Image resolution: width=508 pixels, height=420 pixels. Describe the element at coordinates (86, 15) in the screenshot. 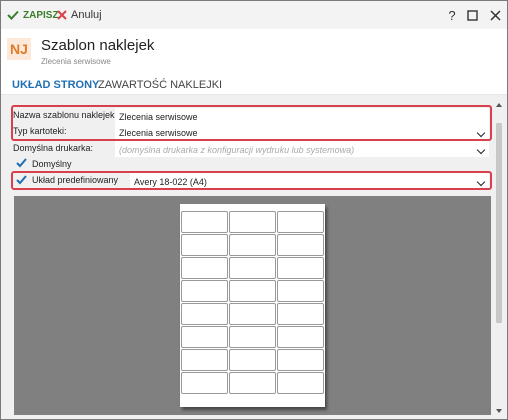

I see `cancel-label: Anuluj` at that location.